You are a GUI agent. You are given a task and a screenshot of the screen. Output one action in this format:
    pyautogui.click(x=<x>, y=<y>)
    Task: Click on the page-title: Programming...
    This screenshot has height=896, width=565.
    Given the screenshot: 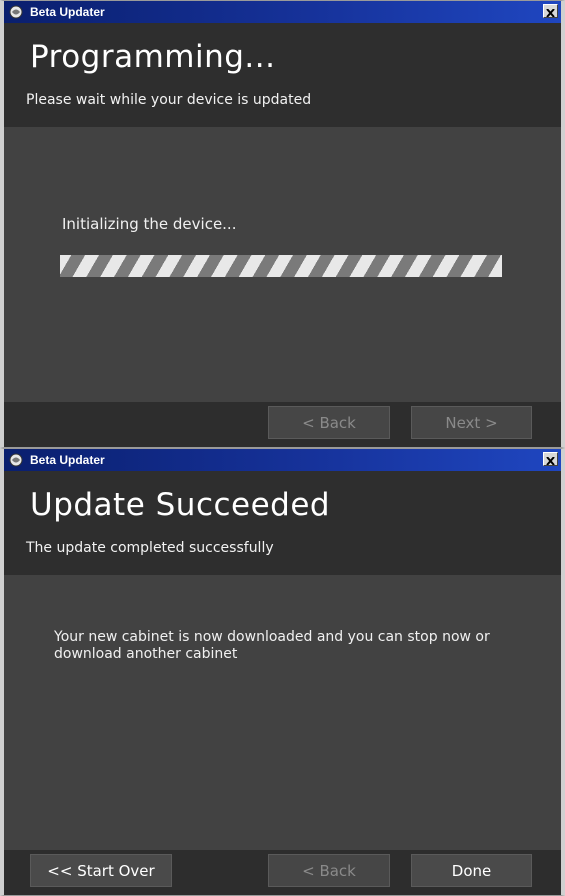 What is the action you would take?
    pyautogui.click(x=153, y=57)
    